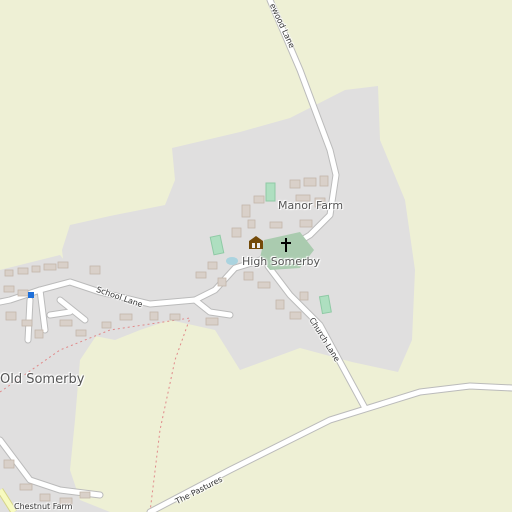  I want to click on pond, so click(232, 261).